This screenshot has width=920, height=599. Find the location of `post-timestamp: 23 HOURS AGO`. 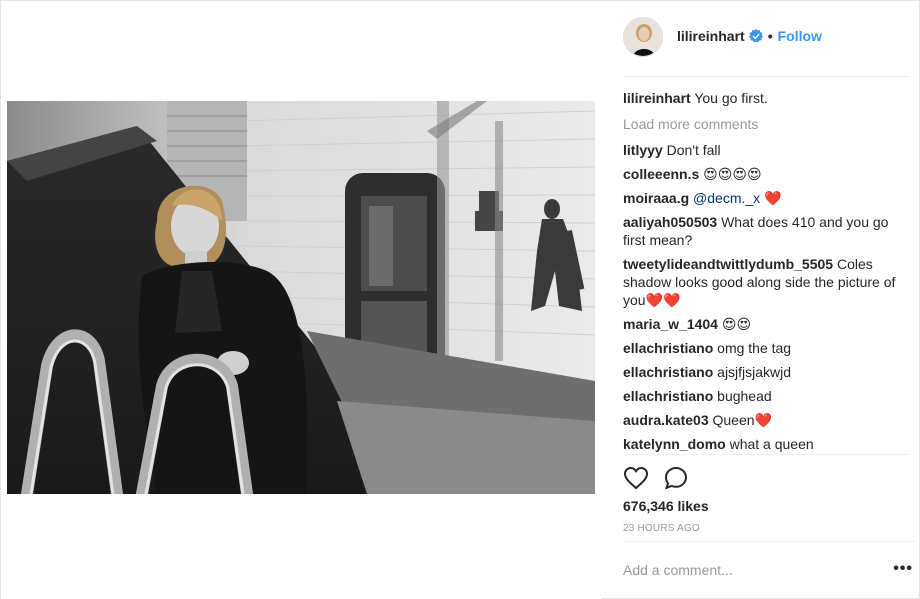

post-timestamp: 23 HOURS AGO is located at coordinates (661, 528).